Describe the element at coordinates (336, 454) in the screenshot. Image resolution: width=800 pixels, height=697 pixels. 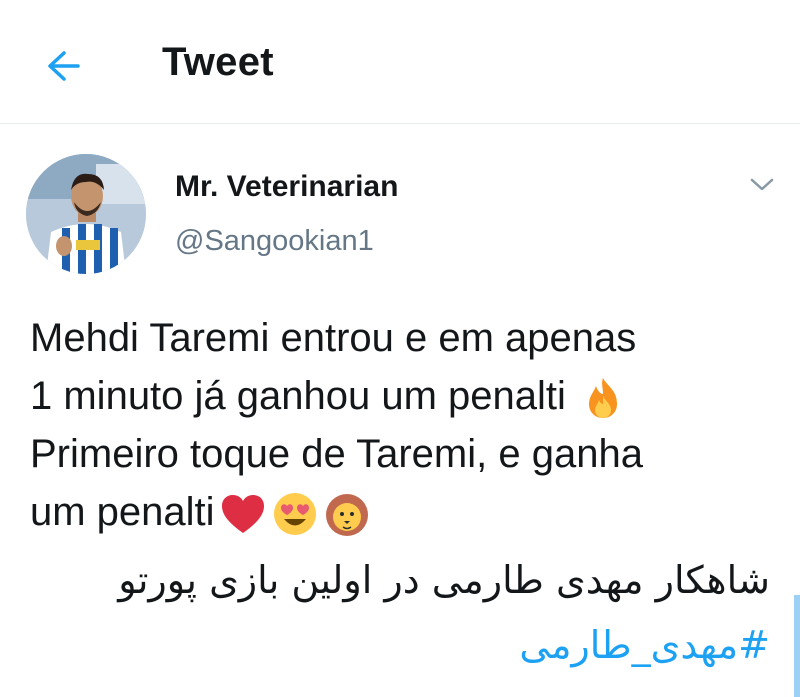
I see `tweet-line-3: Primeiro toque de Taremi, e ganha` at that location.